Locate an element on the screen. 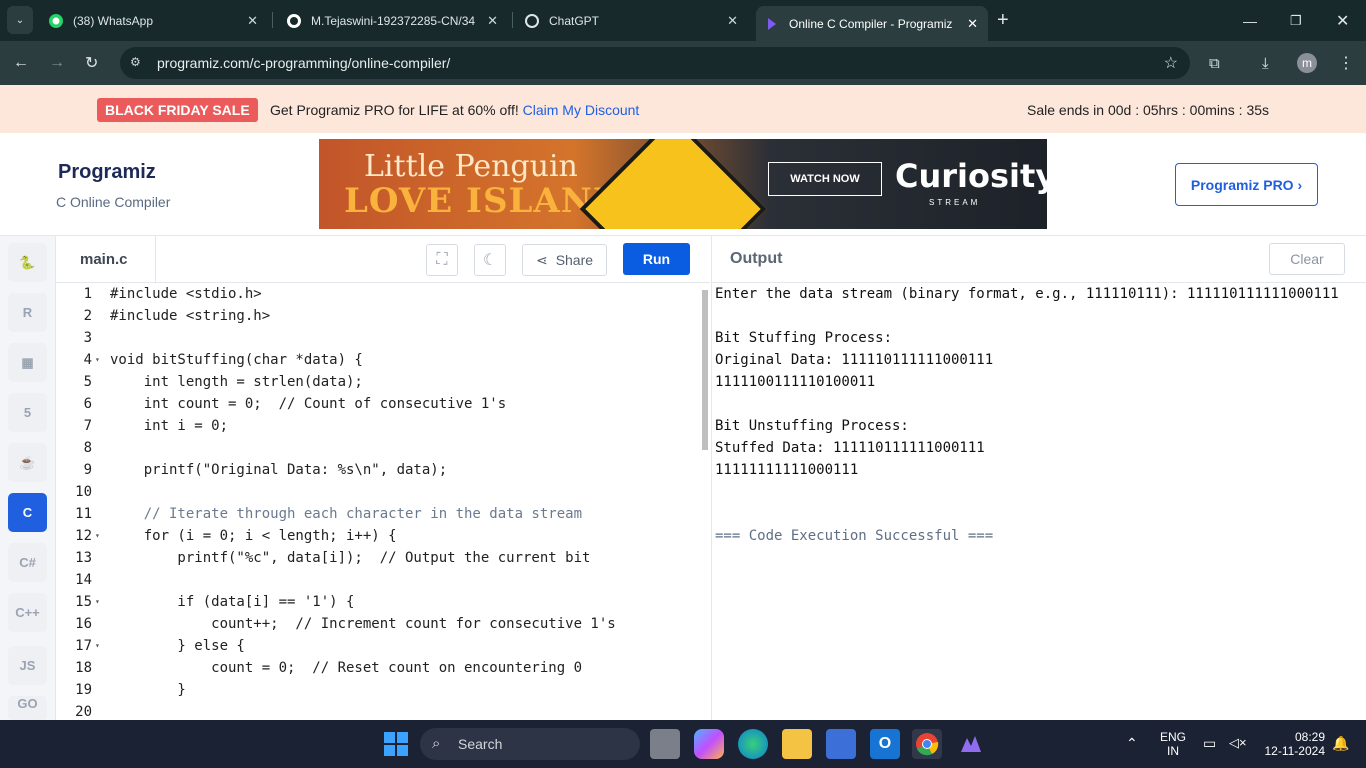 The image size is (1366, 768). notification-icon: 🔔 is located at coordinates (1340, 743).